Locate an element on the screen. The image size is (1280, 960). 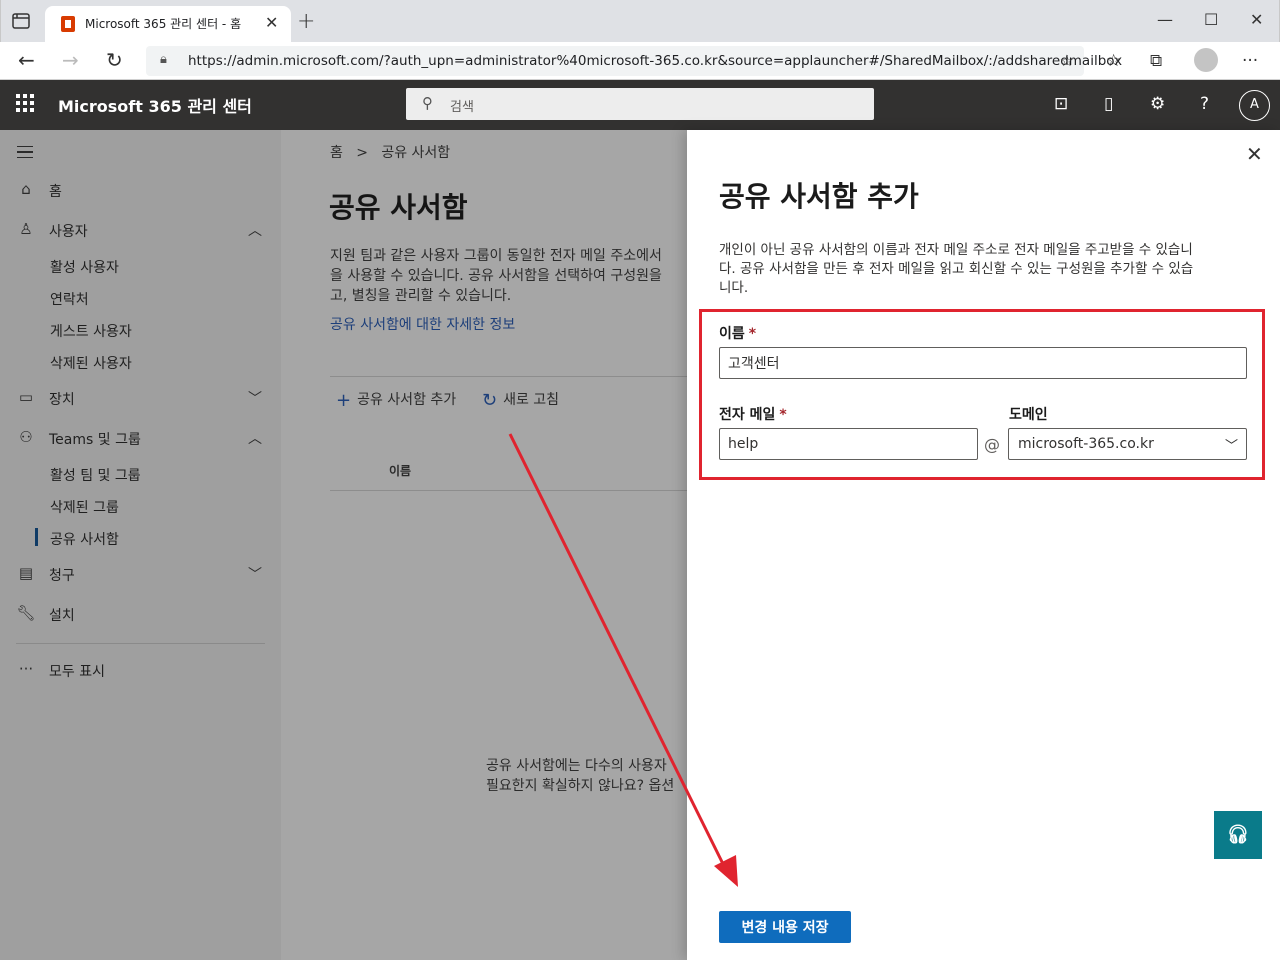
sidebar-subitem-active-users: 활성 사용자 is located at coordinates (84, 267).